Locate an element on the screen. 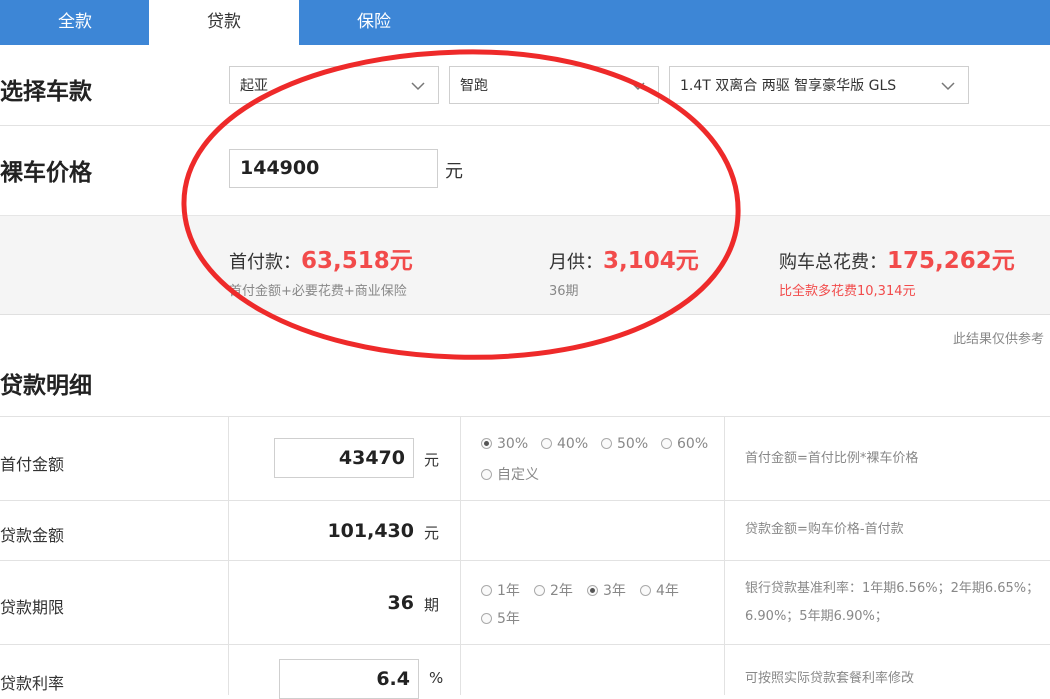 Image resolution: width=1050 pixels, height=699 pixels. radio-2-year: 2年 is located at coordinates (553, 590).